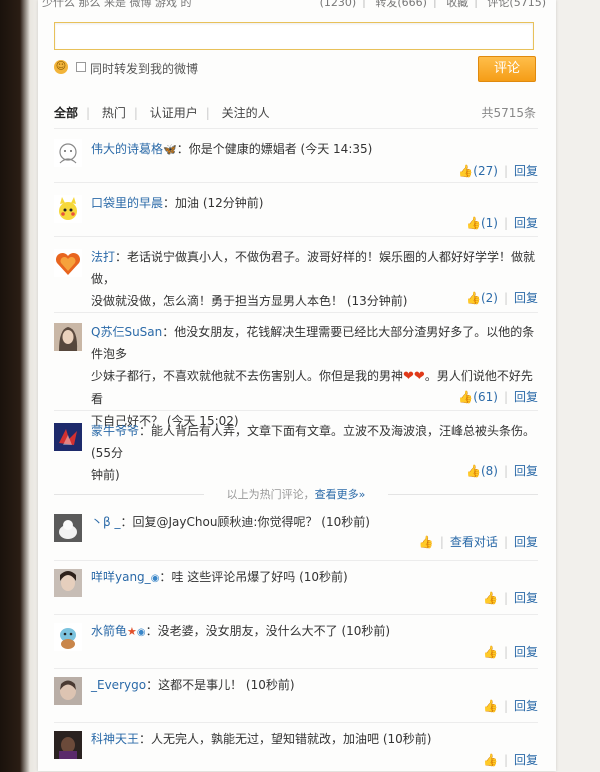 Image resolution: width=600 pixels, height=772 pixels. What do you see at coordinates (247, 376) in the screenshot?
I see `comment-body-line2: 少妹子都行，不喜欢就他就不去伤害别人。你但是我的男神` at bounding box center [247, 376].